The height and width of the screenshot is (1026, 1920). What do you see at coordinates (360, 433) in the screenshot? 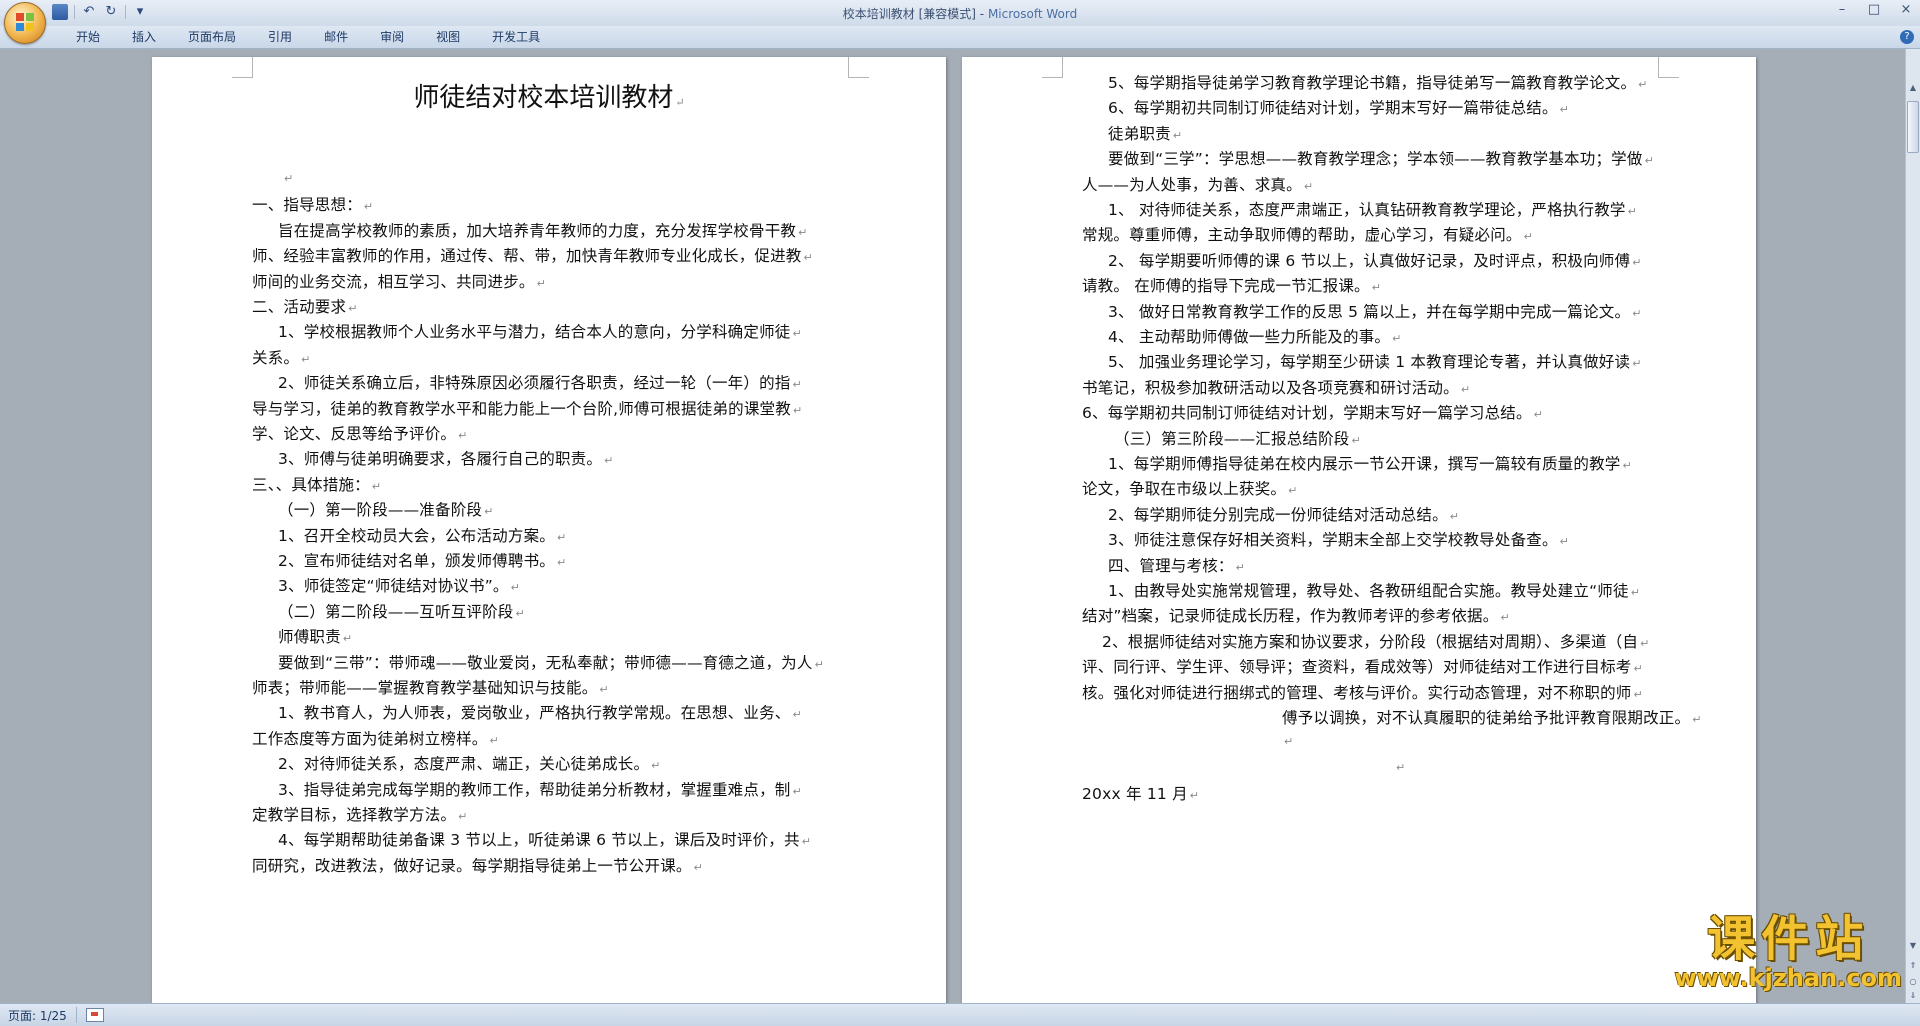
I see `document-line: 学、论文、反思等给予评价。 ↵` at bounding box center [360, 433].